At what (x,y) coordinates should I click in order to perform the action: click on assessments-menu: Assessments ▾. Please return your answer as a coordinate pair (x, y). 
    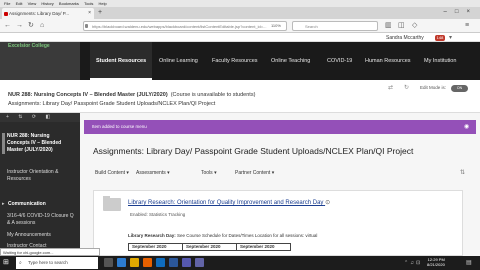
    Looking at the image, I should click on (153, 173).